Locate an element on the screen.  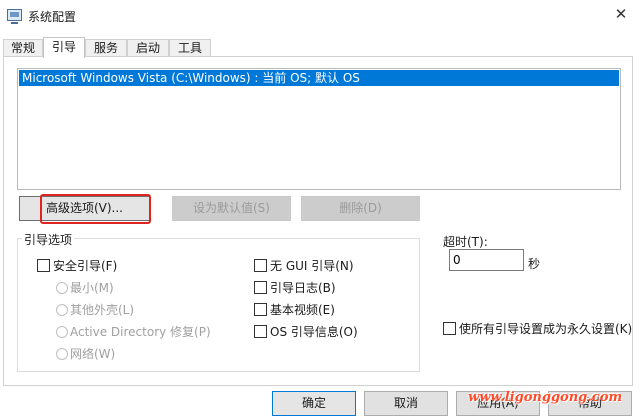
network-radio is located at coordinates (62, 354).